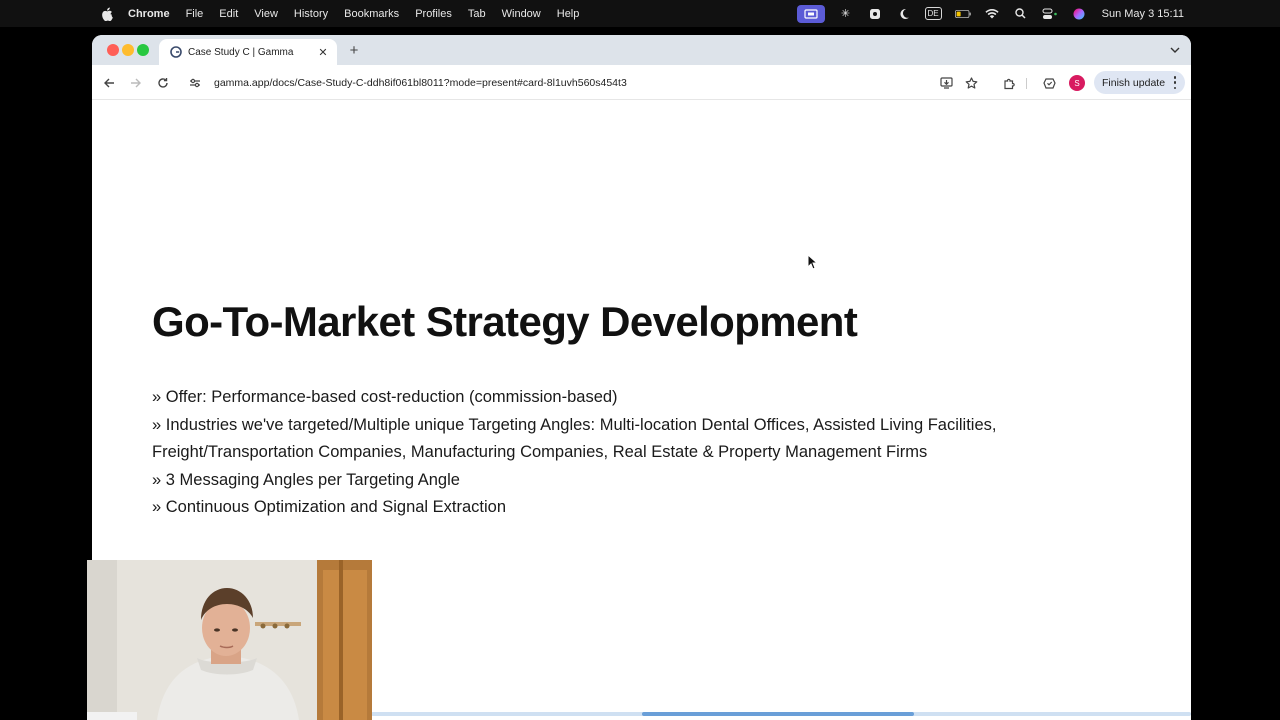  I want to click on menu-history: History, so click(311, 14).